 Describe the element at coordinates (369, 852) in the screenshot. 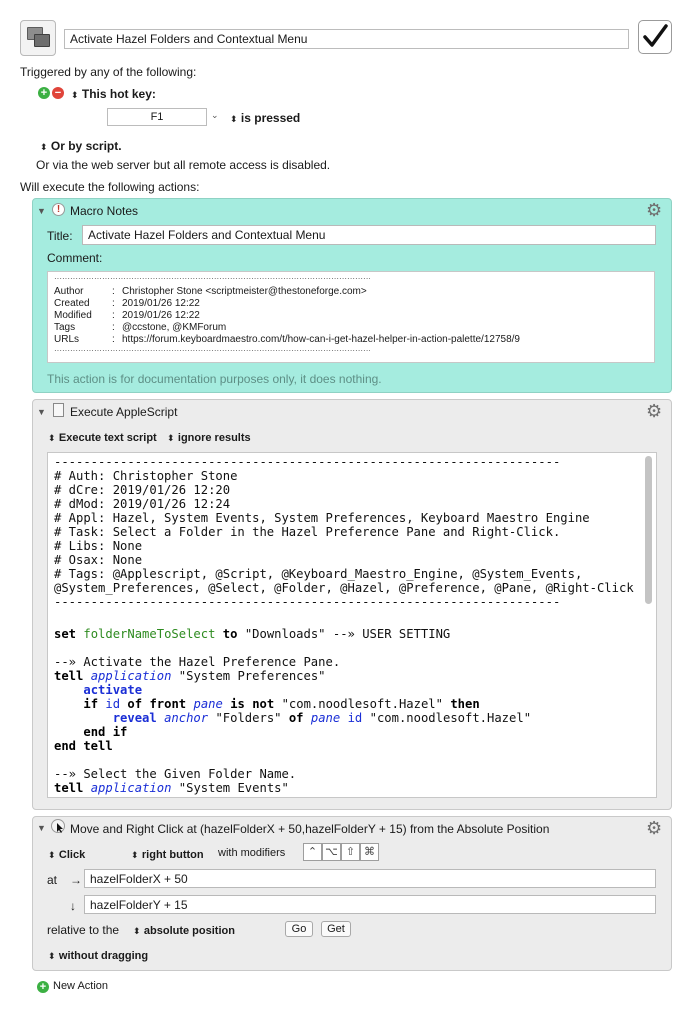

I see `command-modifier-checkbox: ⌘` at that location.